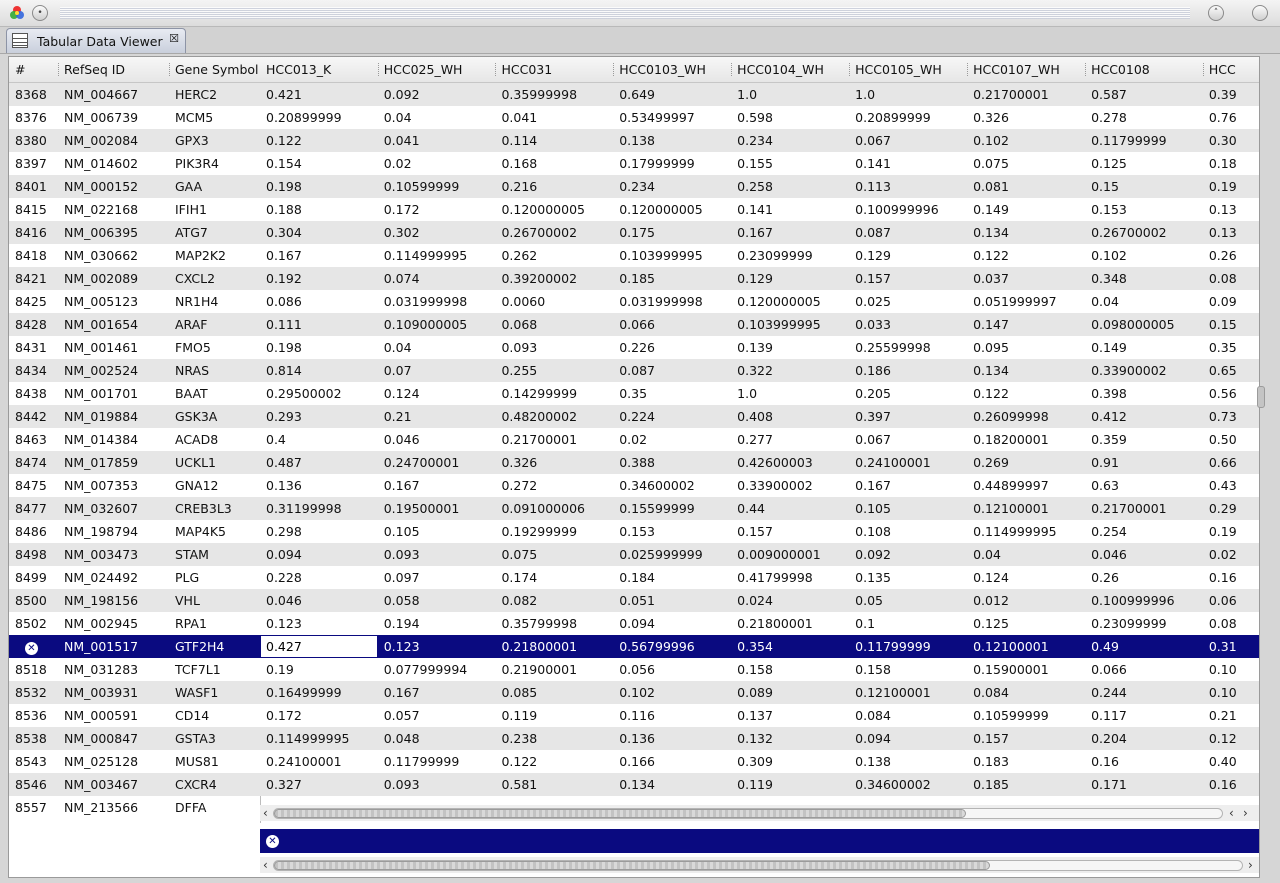  I want to click on cell-refseq-id: NM_032607, so click(113, 508).